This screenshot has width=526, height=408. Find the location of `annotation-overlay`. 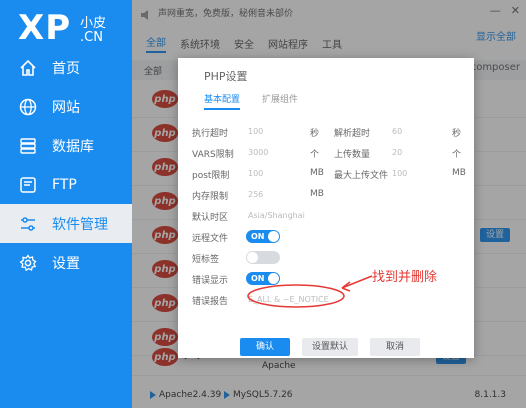

annotation-overlay is located at coordinates (310, 291).